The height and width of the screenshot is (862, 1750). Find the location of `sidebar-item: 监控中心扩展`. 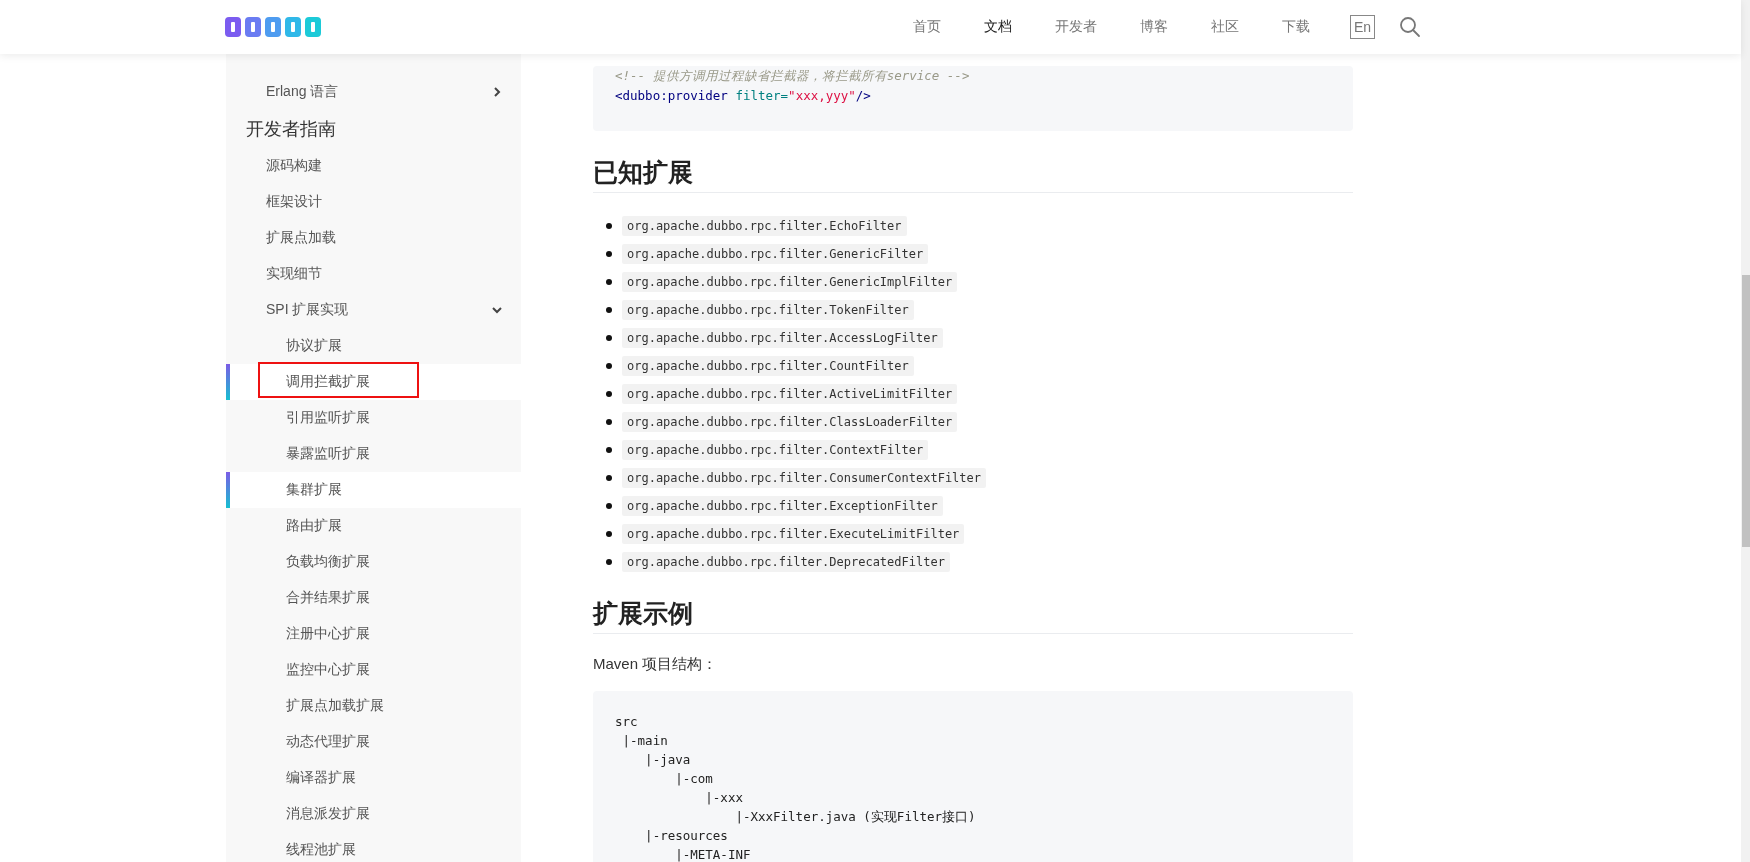

sidebar-item: 监控中心扩展 is located at coordinates (373, 670).